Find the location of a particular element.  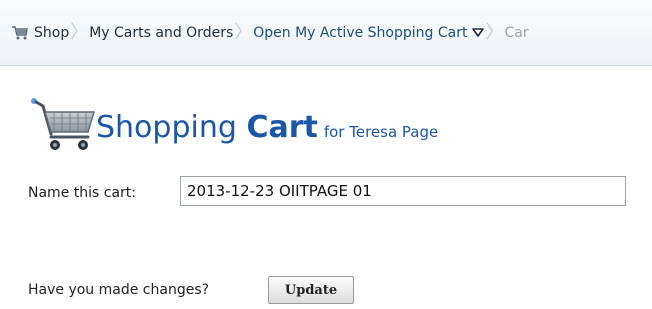

breadcrumb-item-open-active-cart: Open My Active Shopping Cart is located at coordinates (369, 33).